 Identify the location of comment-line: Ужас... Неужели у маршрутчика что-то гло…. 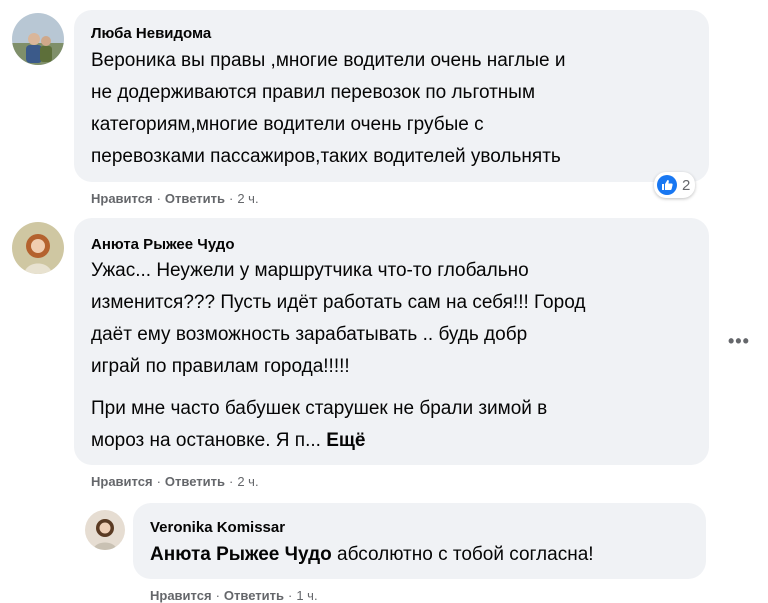
(310, 270).